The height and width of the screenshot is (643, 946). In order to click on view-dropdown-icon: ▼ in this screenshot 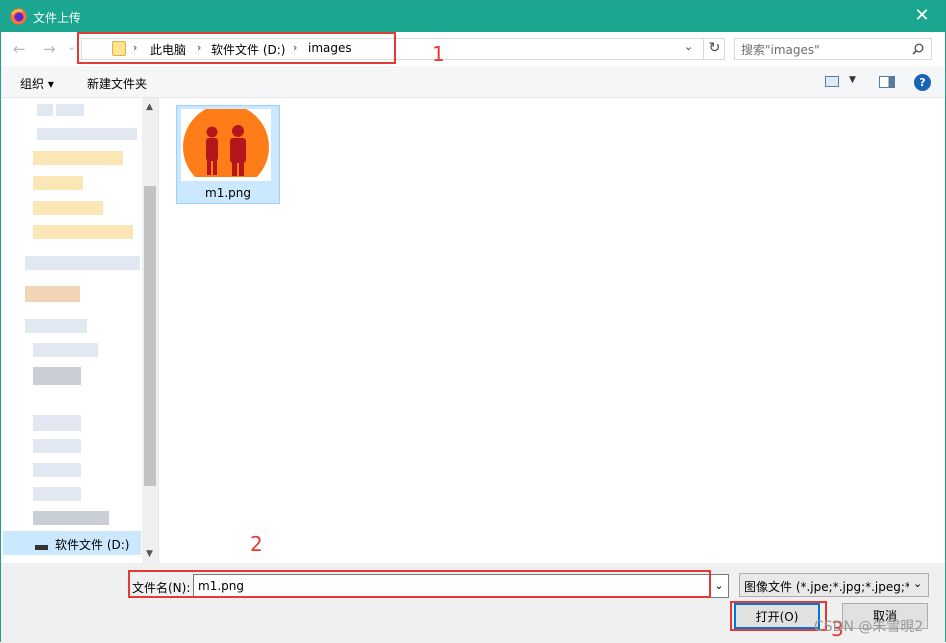, I will do `click(852, 80)`.